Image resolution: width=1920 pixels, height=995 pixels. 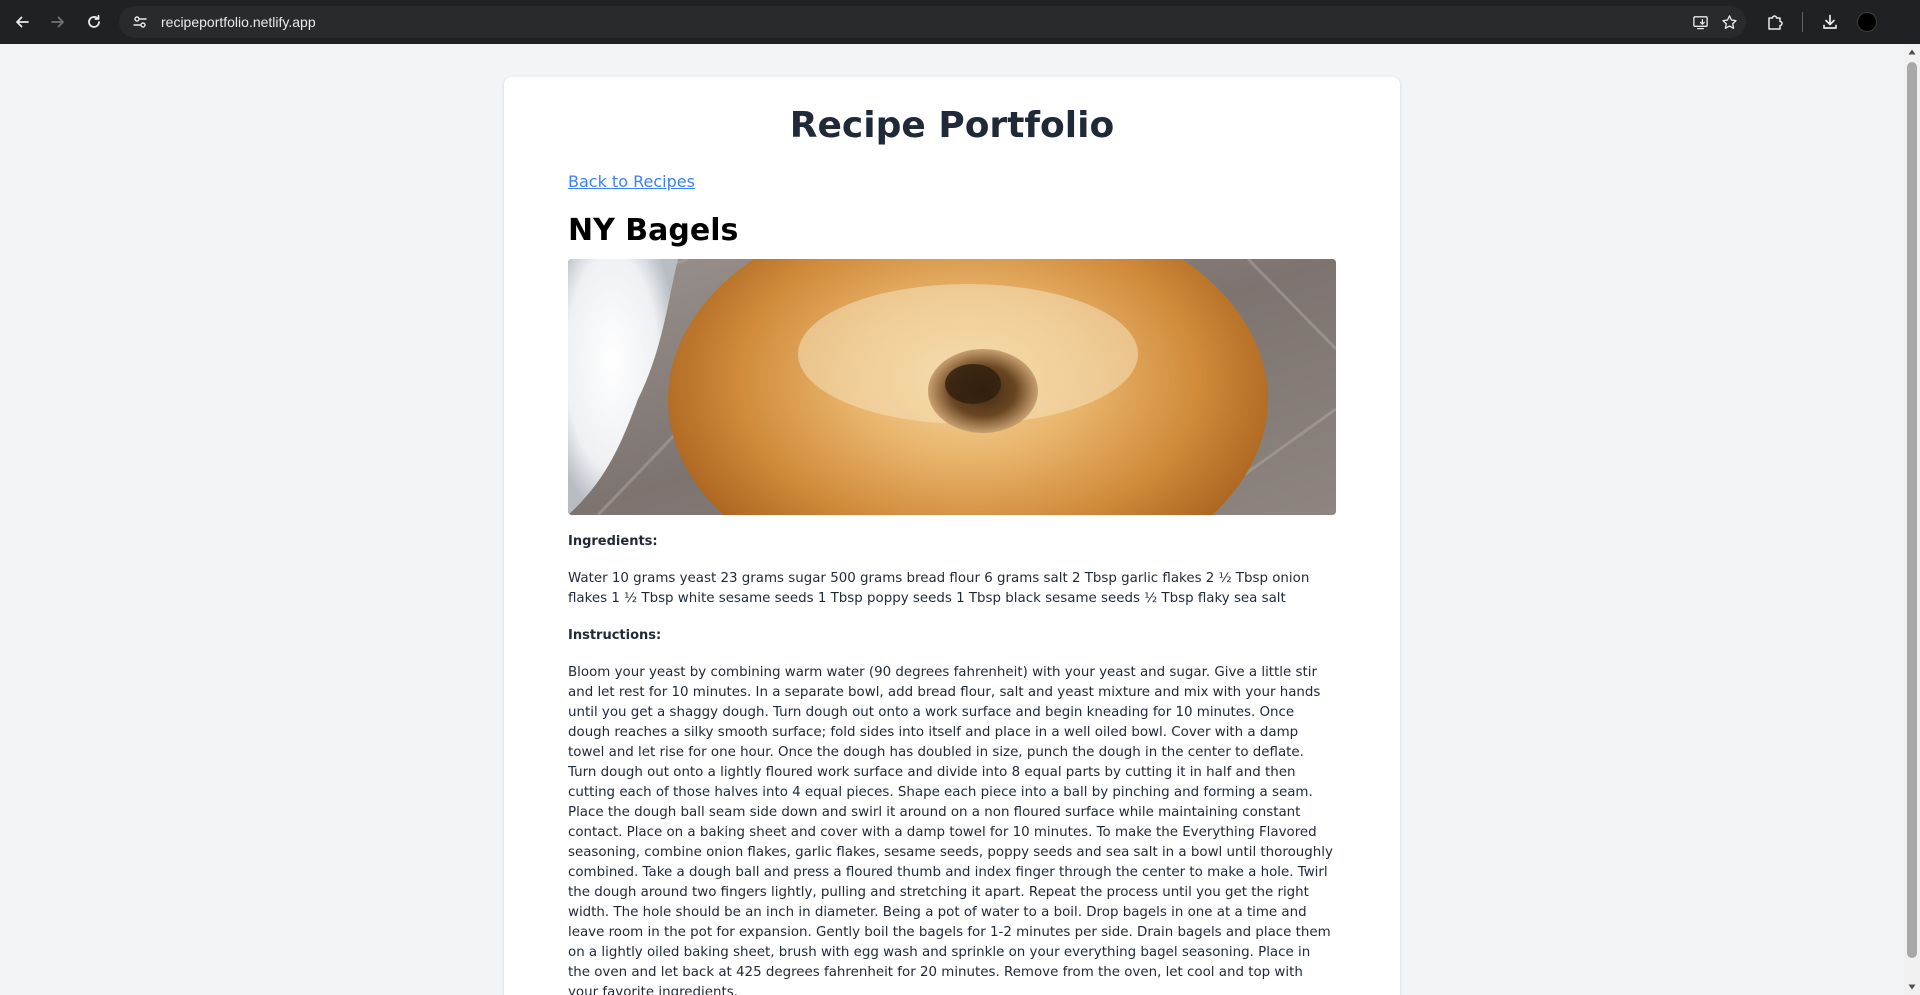 I want to click on back-arrow-icon, so click(x=22, y=22).